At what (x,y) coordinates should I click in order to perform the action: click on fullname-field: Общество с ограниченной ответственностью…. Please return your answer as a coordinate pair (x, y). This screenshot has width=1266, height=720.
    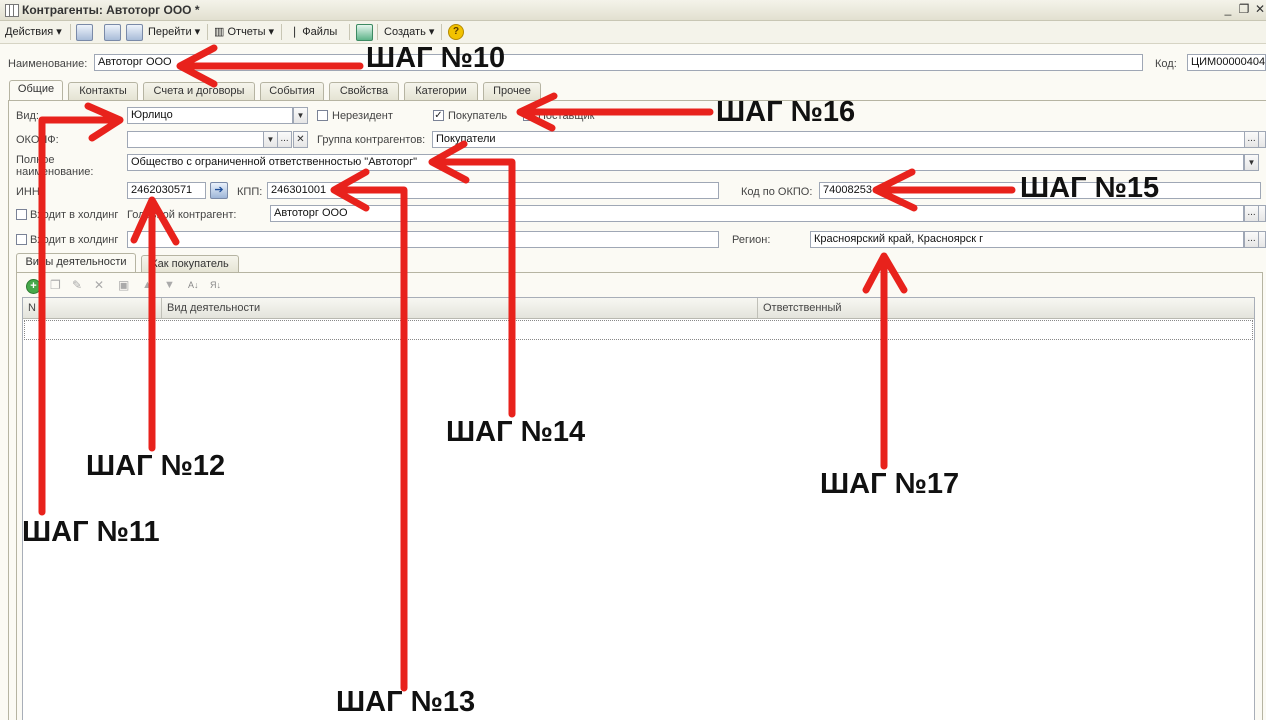
    Looking at the image, I should click on (685, 162).